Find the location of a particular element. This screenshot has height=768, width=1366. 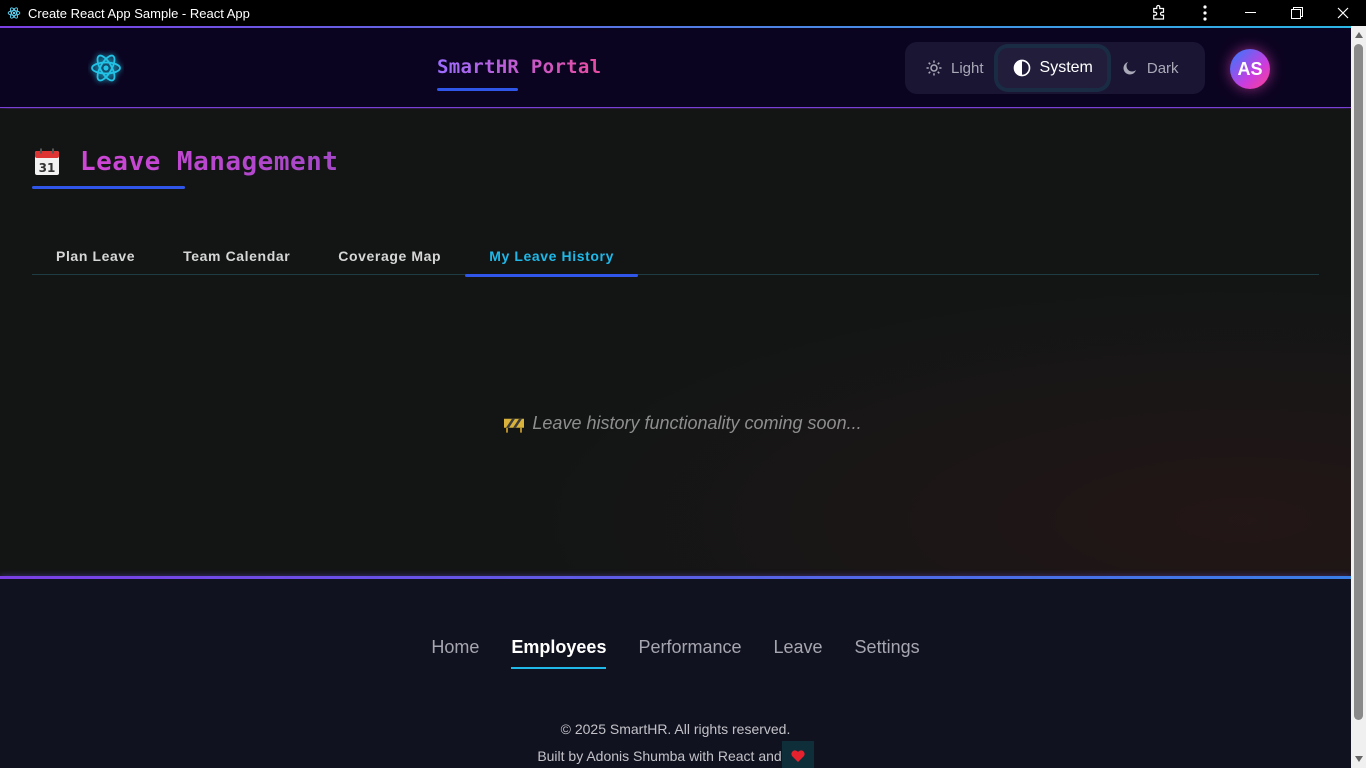

close-icon is located at coordinates (1343, 13).